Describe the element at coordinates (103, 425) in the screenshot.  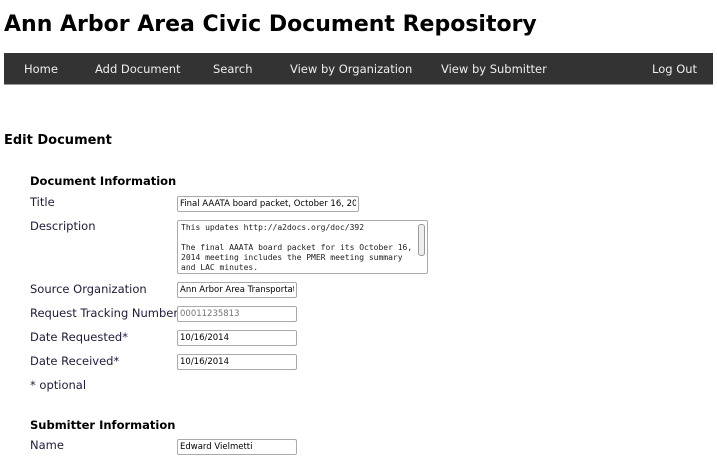
I see `section-submitter-information: Submitter Information` at that location.